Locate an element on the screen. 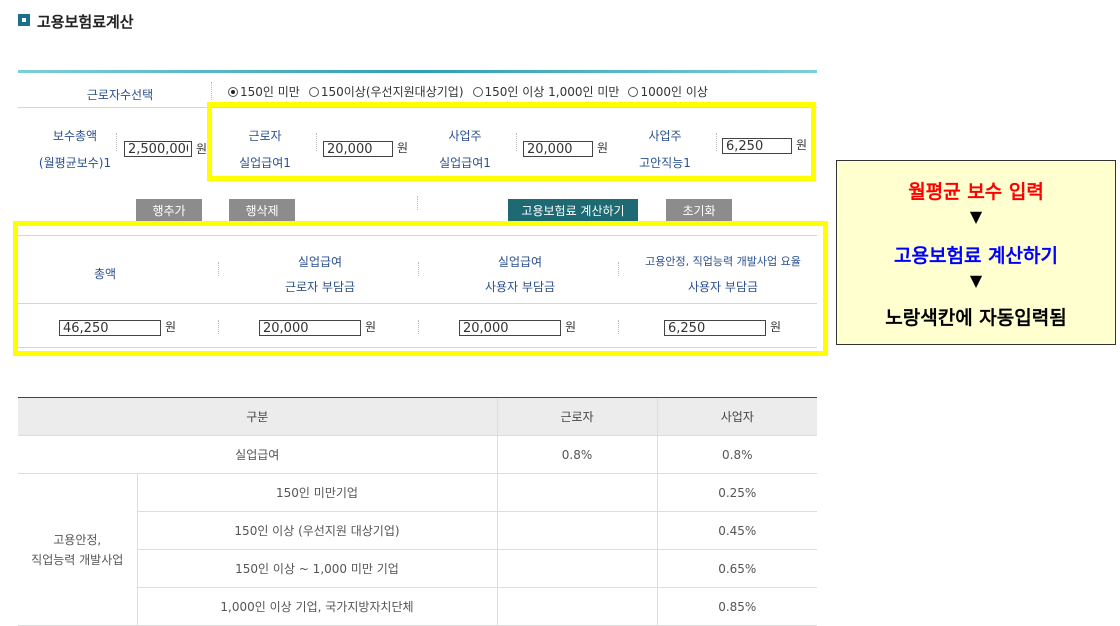 The width and height of the screenshot is (1120, 626). salary-label: 보수총액 (월평균보수)1 is located at coordinates (75, 149).